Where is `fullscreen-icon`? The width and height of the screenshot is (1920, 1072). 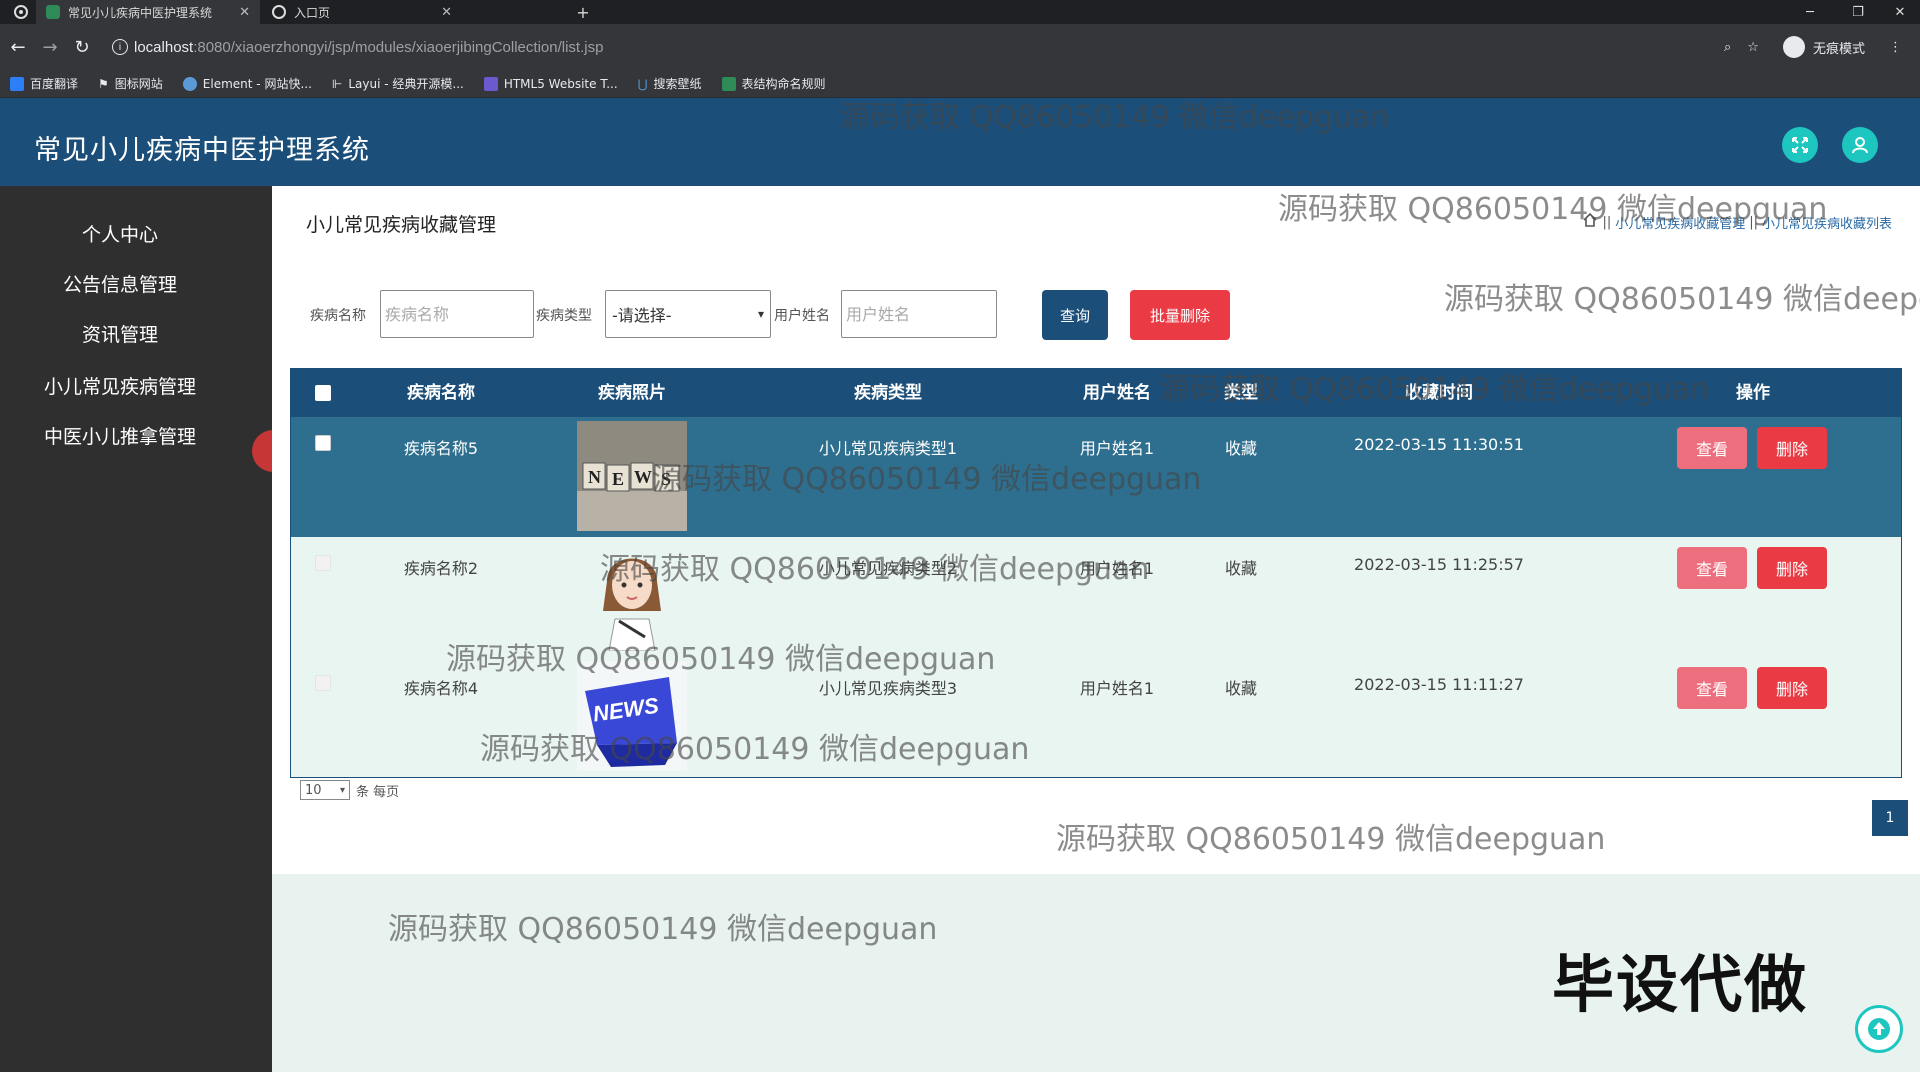 fullscreen-icon is located at coordinates (1800, 145).